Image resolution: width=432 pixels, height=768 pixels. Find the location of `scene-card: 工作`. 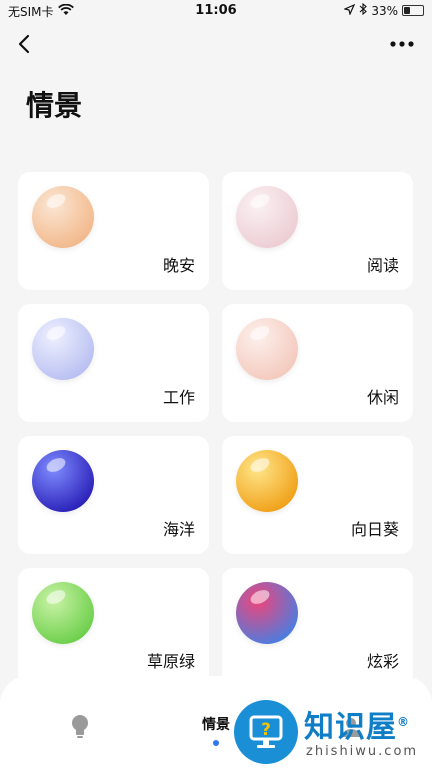

scene-card: 工作 is located at coordinates (113, 363).